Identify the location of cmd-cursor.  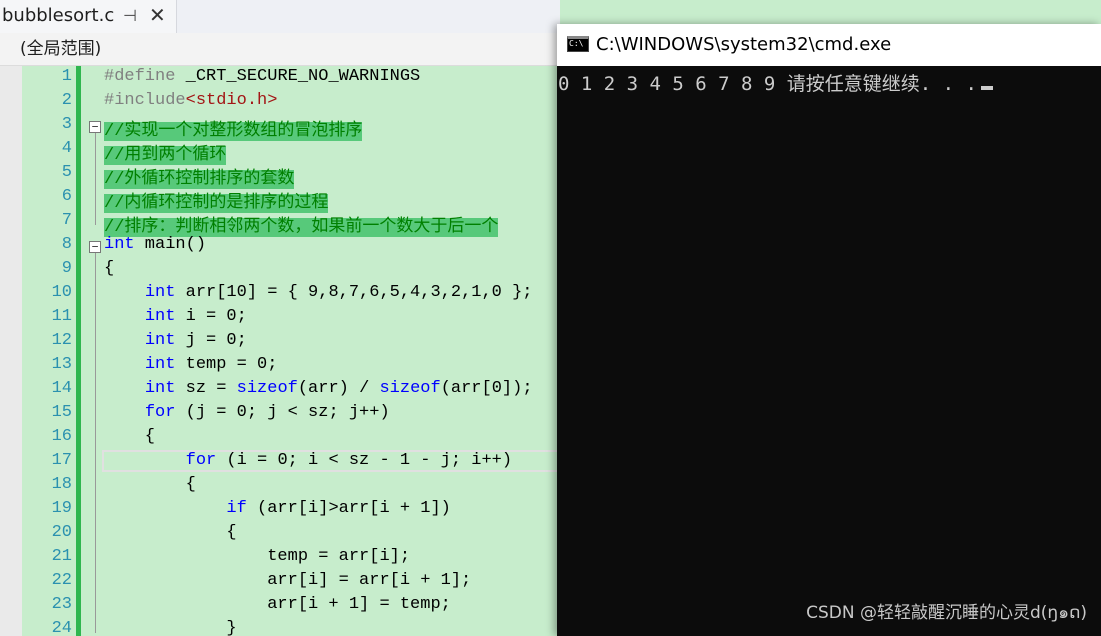
(986, 88).